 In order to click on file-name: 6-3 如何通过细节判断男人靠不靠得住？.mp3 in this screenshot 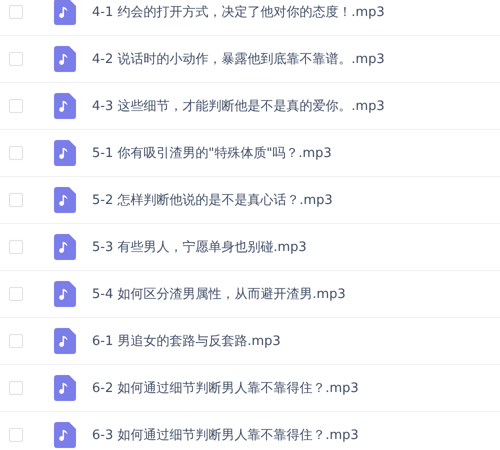, I will do `click(225, 435)`.